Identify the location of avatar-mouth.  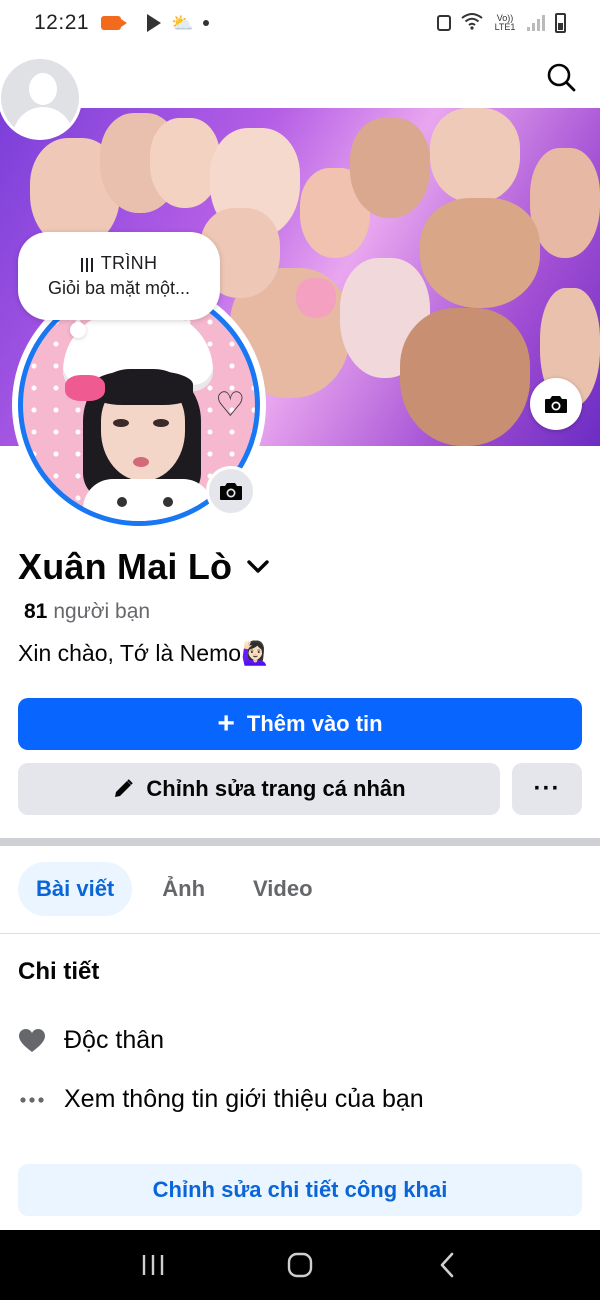
(141, 462).